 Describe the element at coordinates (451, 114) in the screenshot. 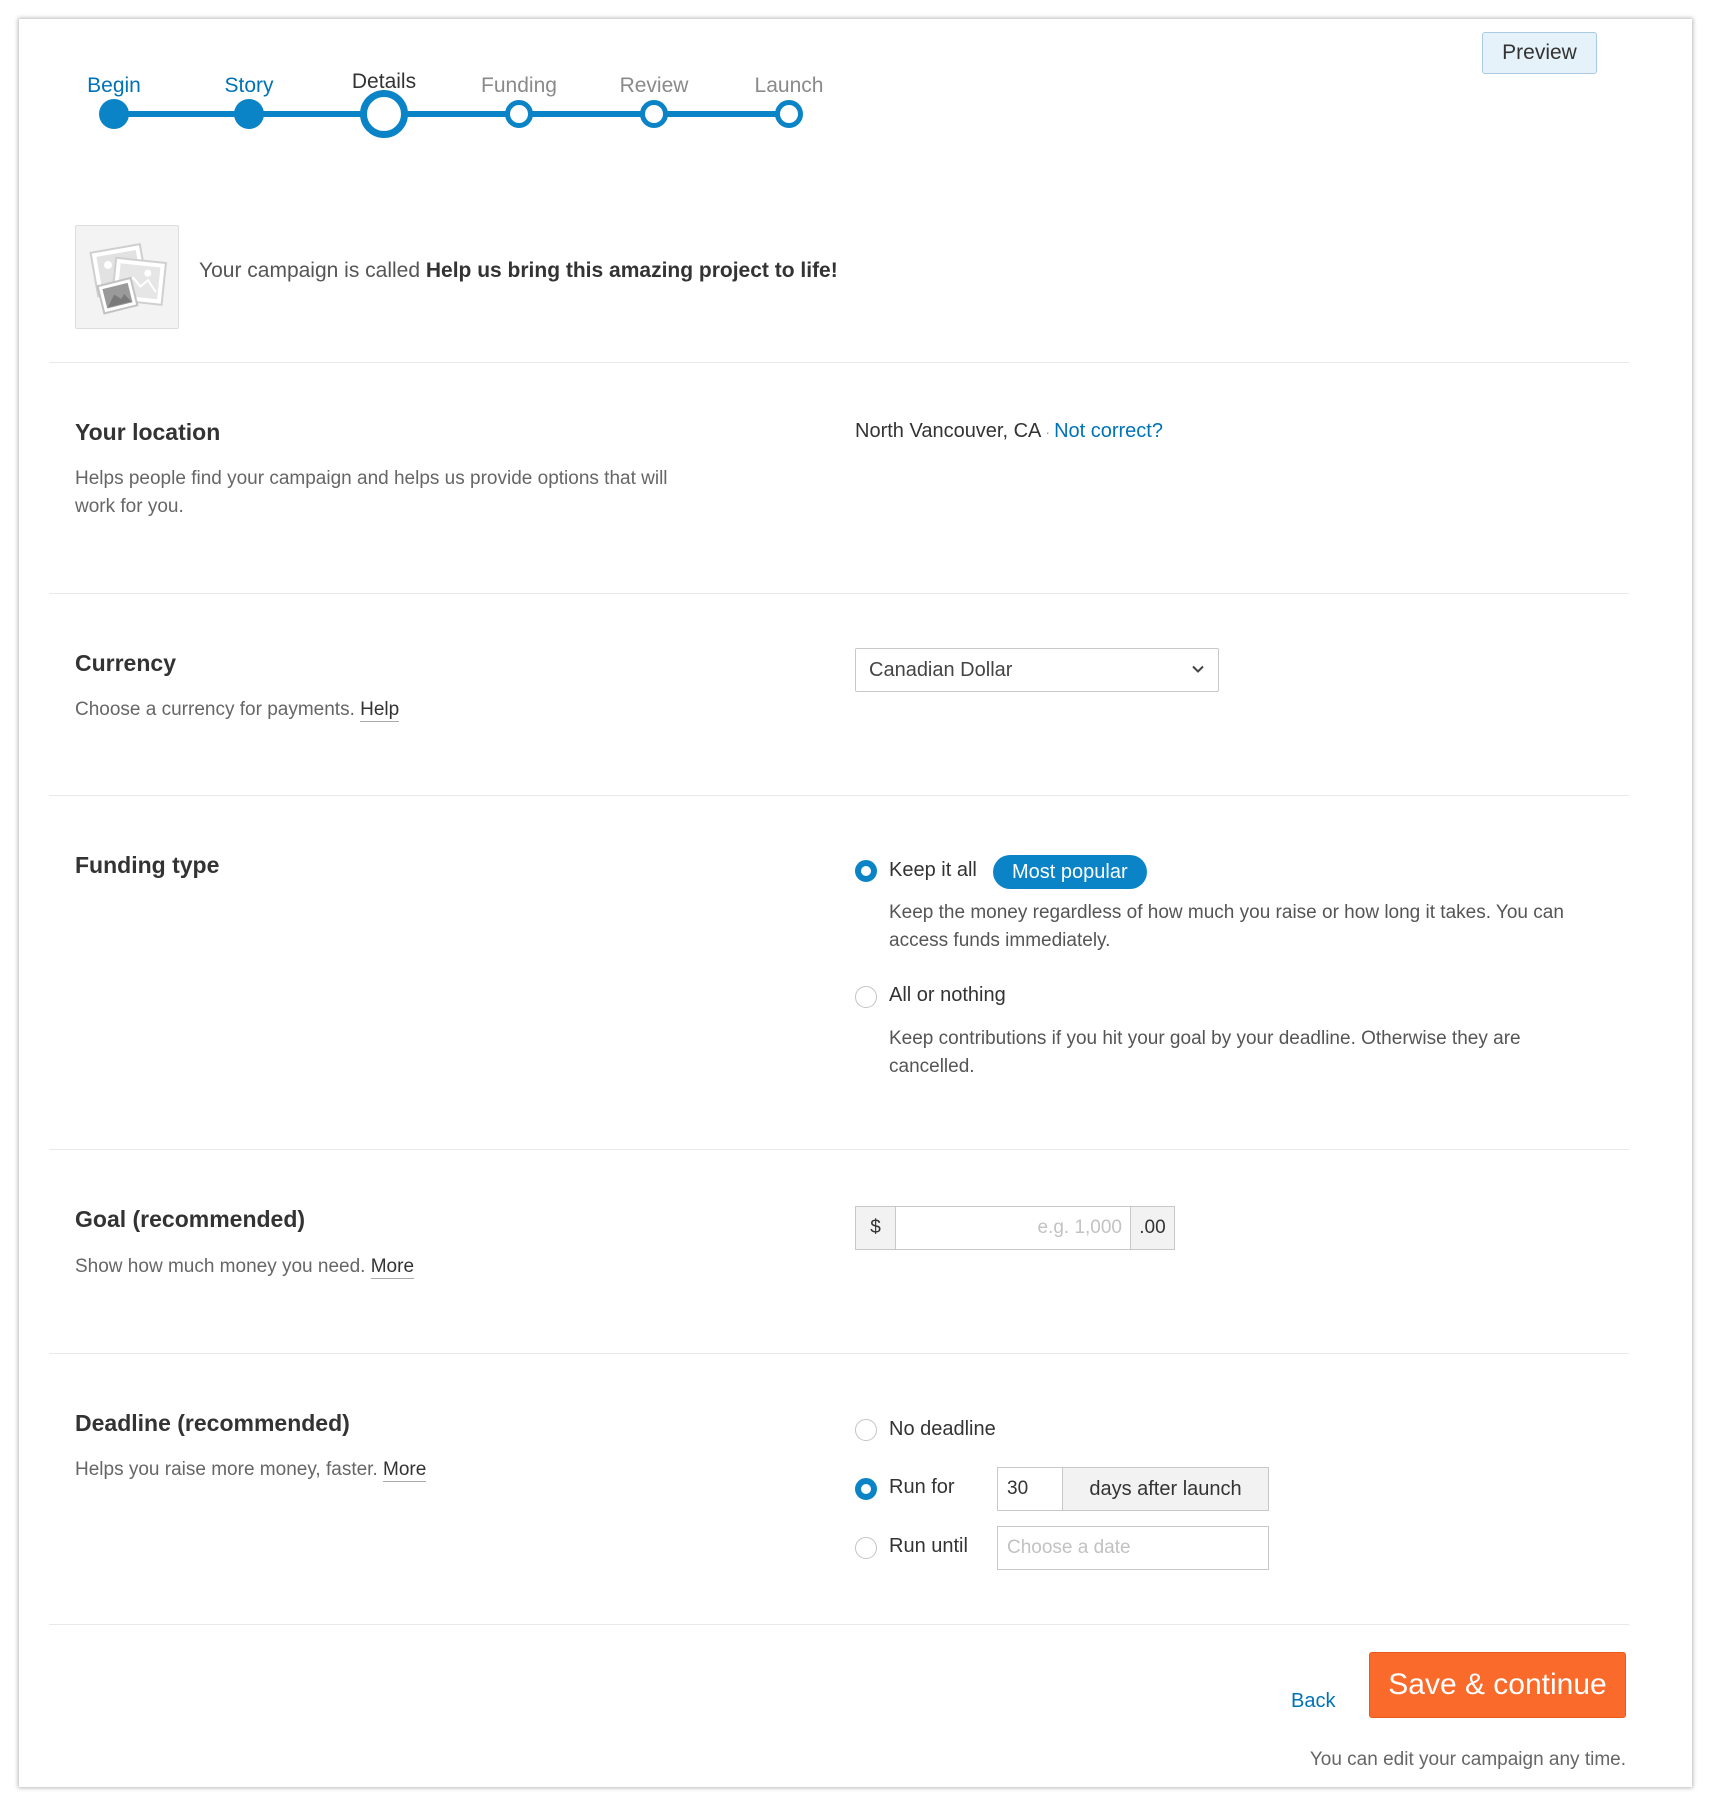

I see `stepper-track` at that location.